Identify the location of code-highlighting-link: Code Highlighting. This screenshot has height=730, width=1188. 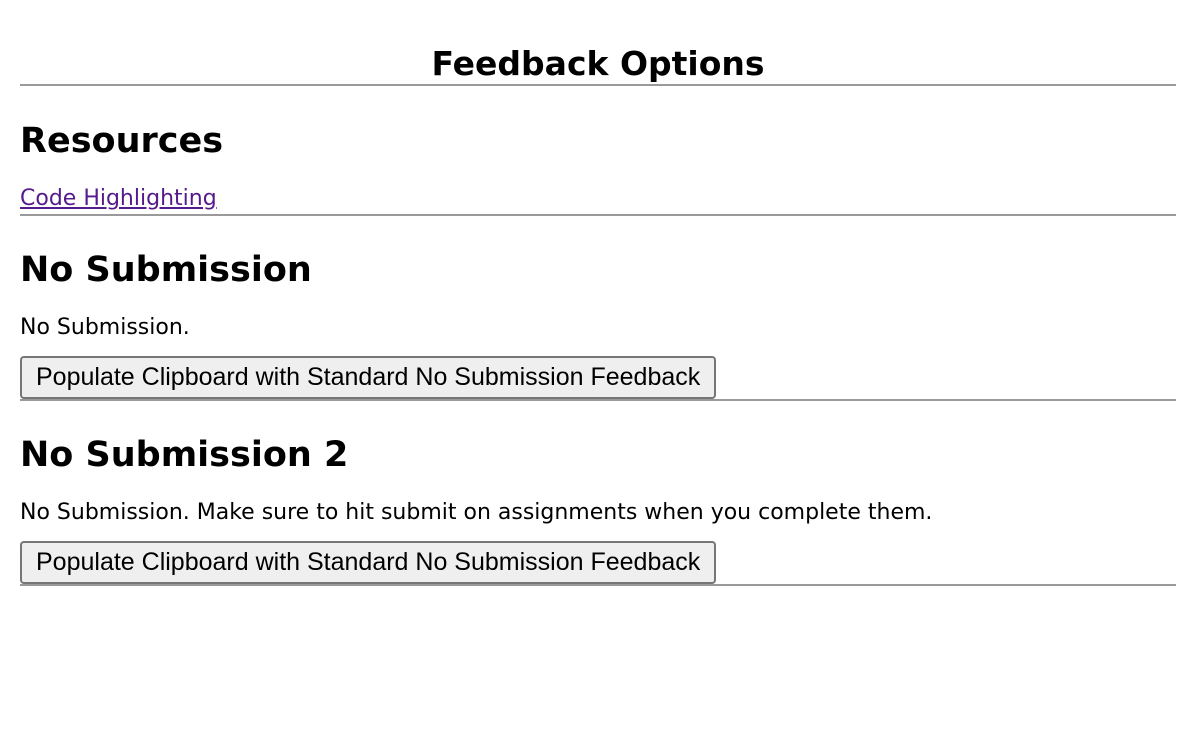
(118, 199).